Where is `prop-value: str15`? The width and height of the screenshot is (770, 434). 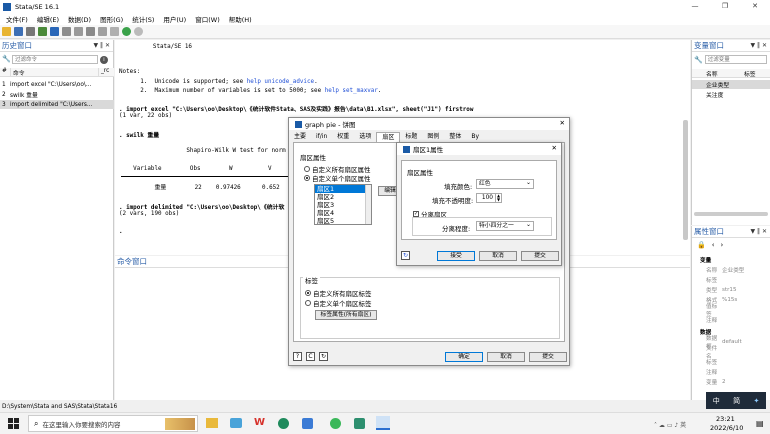
prop-value: str15 is located at coordinates (728, 290).